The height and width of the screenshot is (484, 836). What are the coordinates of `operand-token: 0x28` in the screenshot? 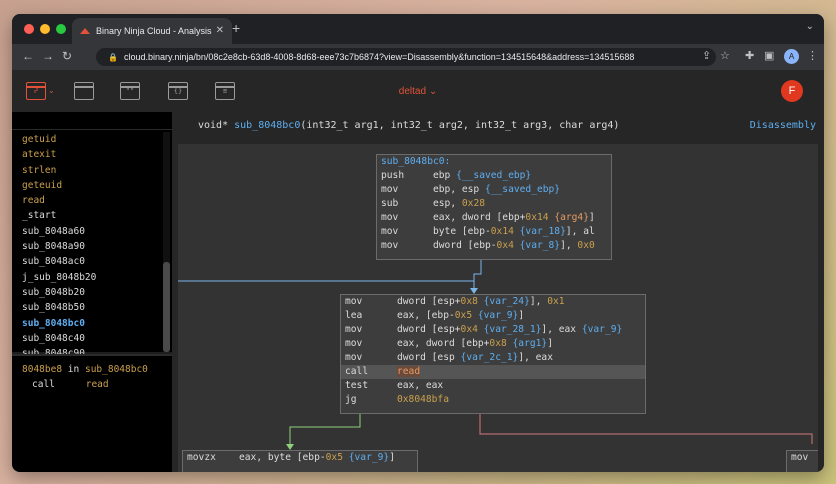 It's located at (473, 203).